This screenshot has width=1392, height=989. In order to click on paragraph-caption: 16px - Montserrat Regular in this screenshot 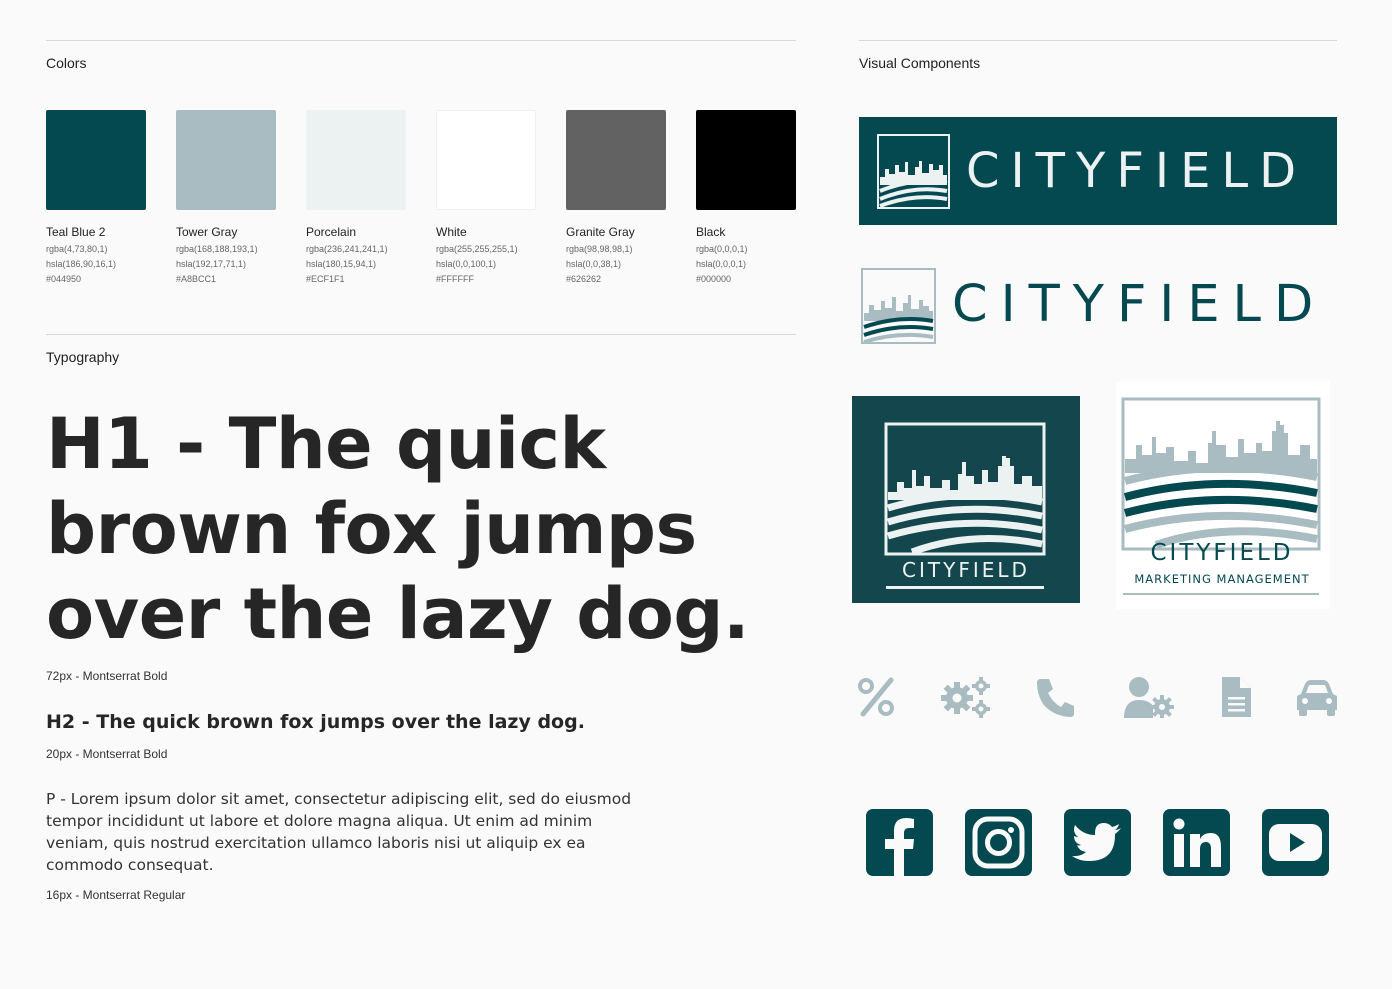, I will do `click(116, 895)`.